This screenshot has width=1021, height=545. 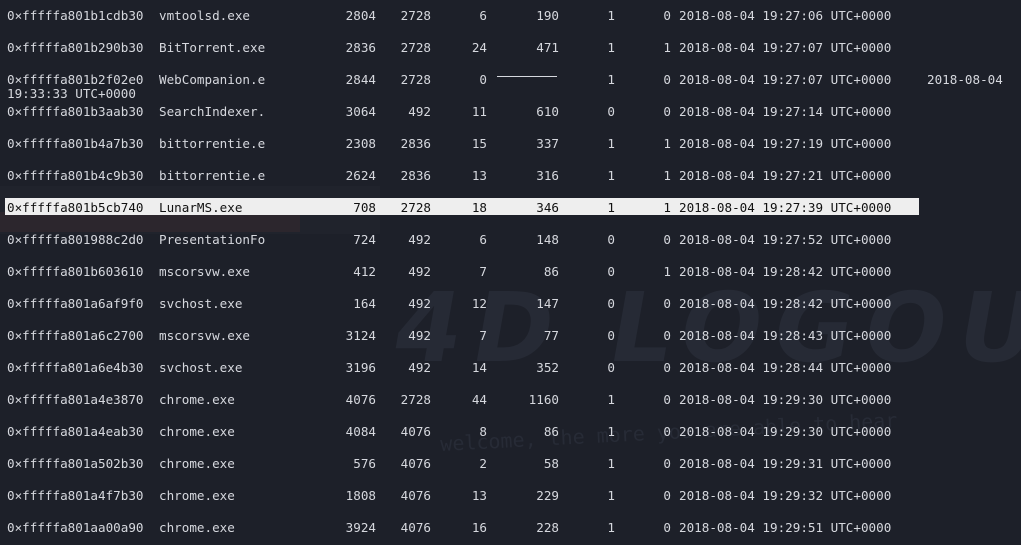 I want to click on offset-cell: 0×fffffa801b5cb740, so click(x=75, y=207).